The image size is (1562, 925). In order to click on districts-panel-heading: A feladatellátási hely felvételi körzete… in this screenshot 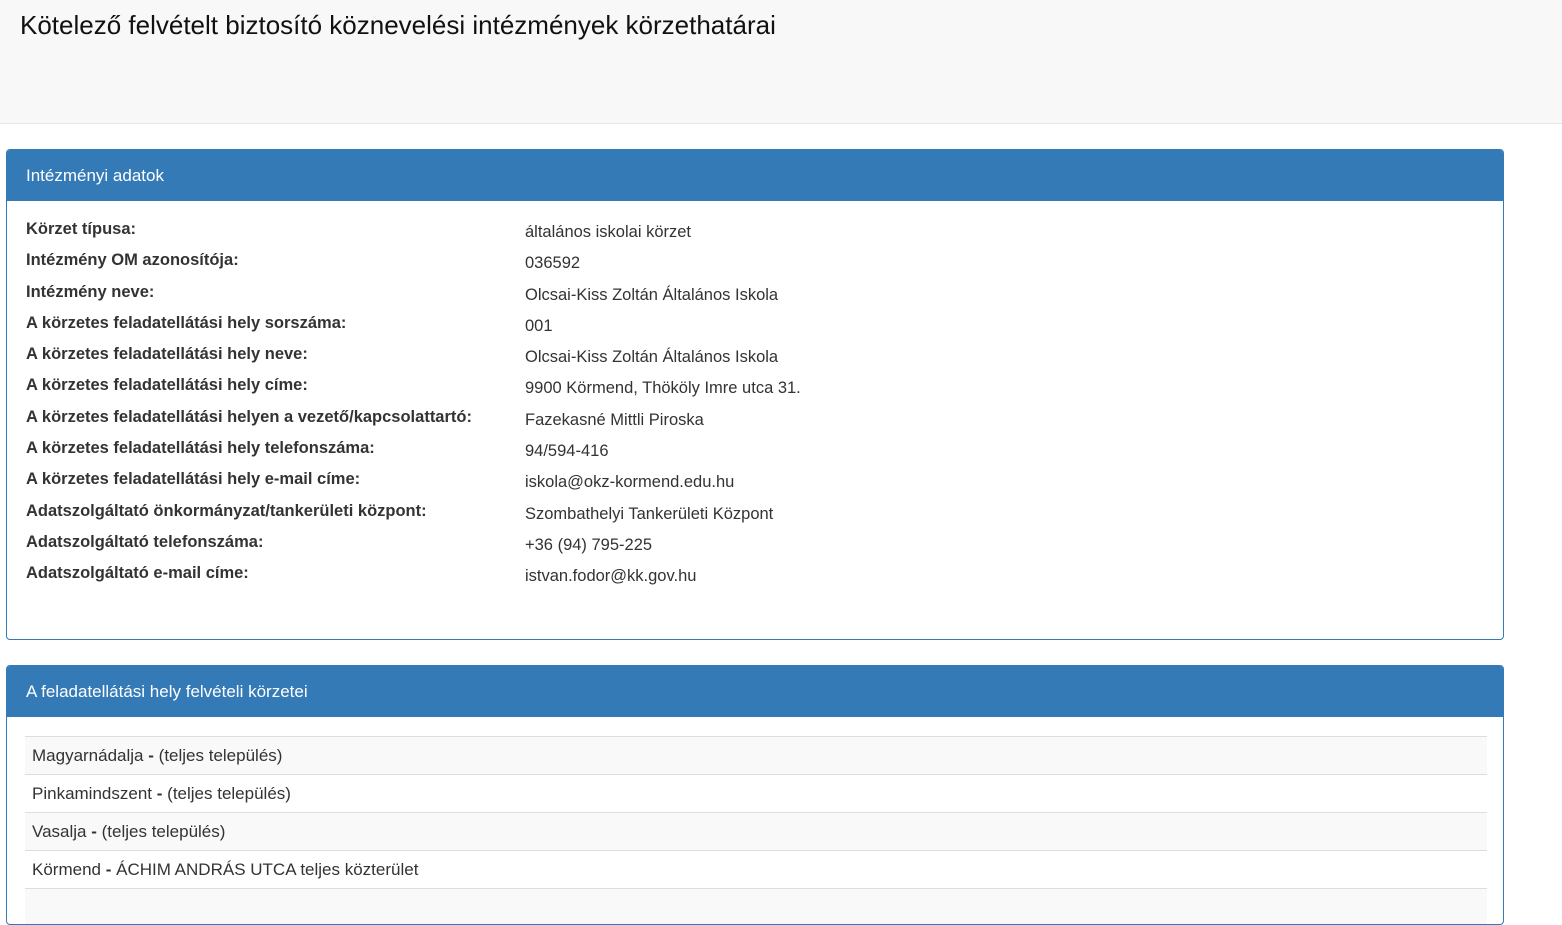, I will do `click(755, 691)`.